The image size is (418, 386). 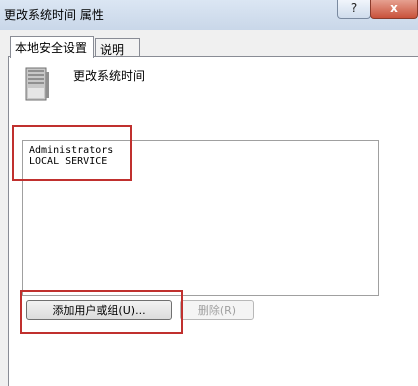 What do you see at coordinates (101, 312) in the screenshot?
I see `add-button-highlight-box` at bounding box center [101, 312].